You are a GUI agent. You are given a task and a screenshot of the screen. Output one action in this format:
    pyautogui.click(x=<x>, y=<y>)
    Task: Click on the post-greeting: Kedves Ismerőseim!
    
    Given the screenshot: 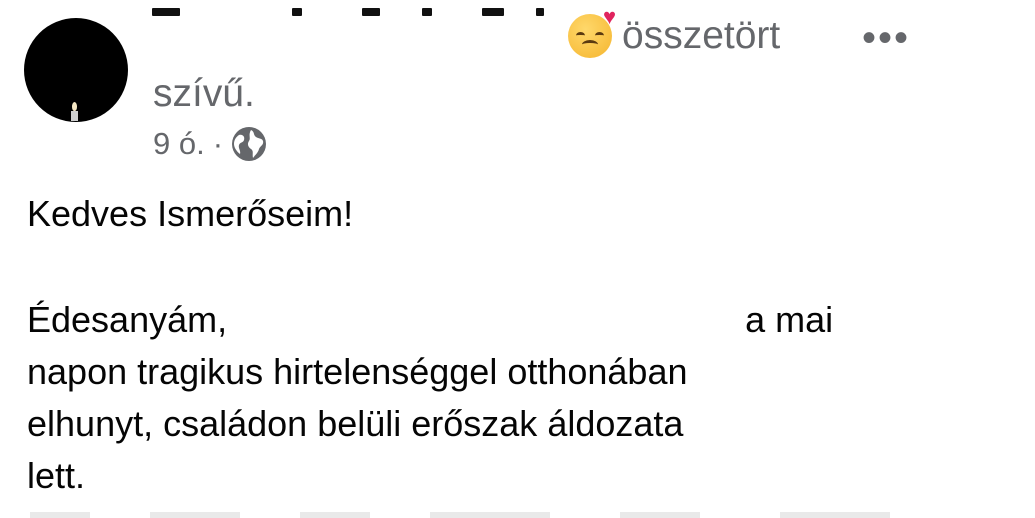 What is the action you would take?
    pyautogui.click(x=190, y=213)
    